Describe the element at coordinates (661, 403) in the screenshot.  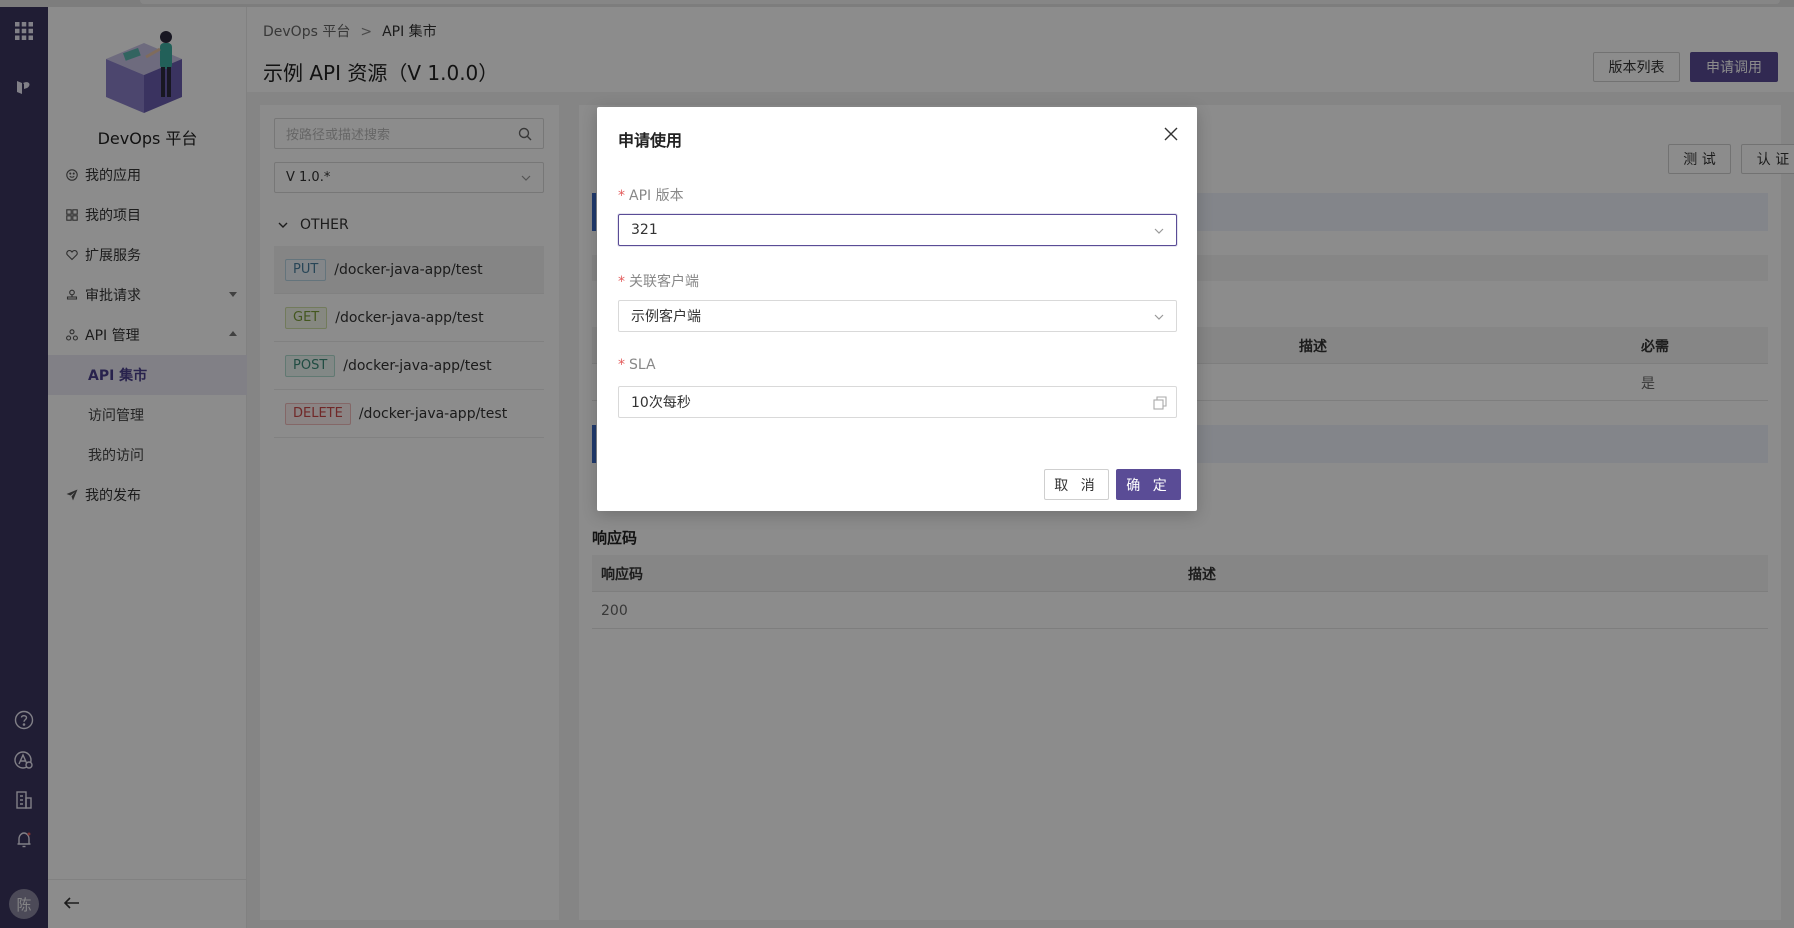
I see `sla-value: 10次每秒` at that location.